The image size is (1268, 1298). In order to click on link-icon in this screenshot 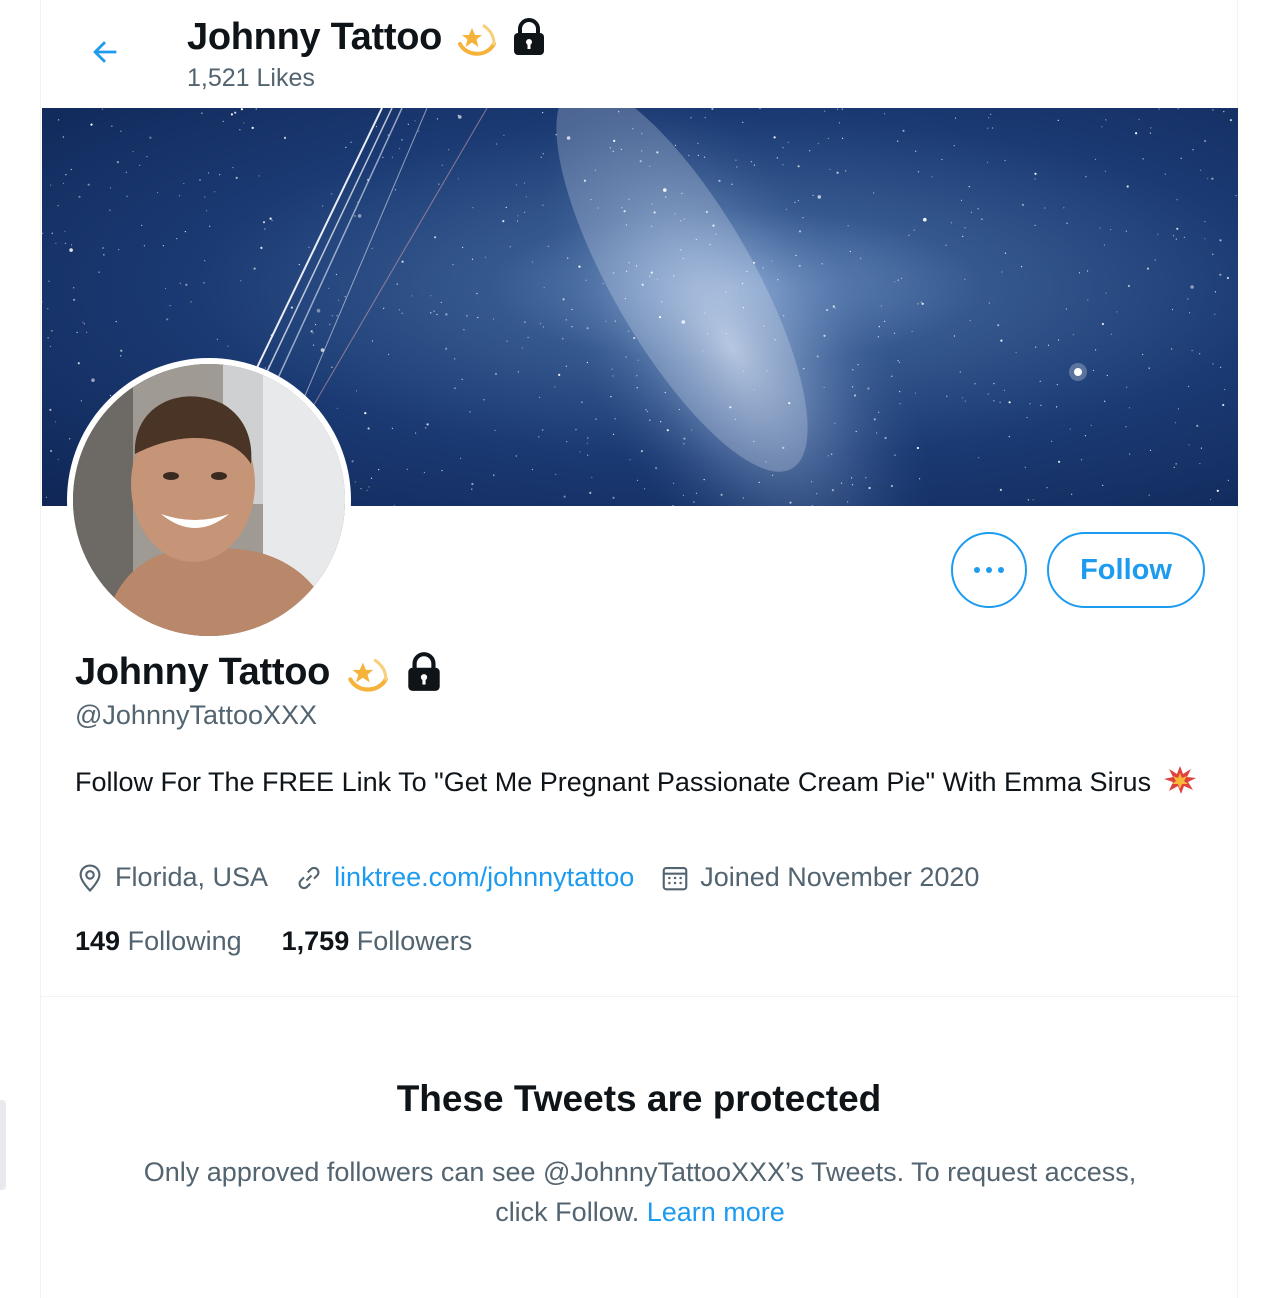, I will do `click(309, 877)`.